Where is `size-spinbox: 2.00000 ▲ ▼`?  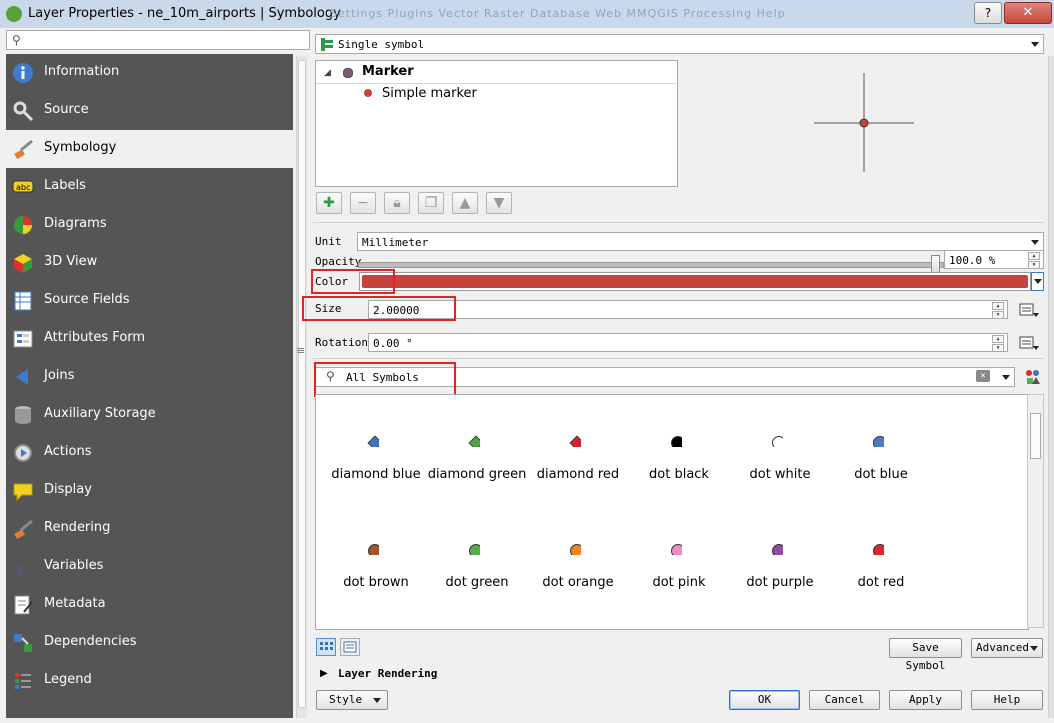
size-spinbox: 2.00000 ▲ ▼ is located at coordinates (688, 309).